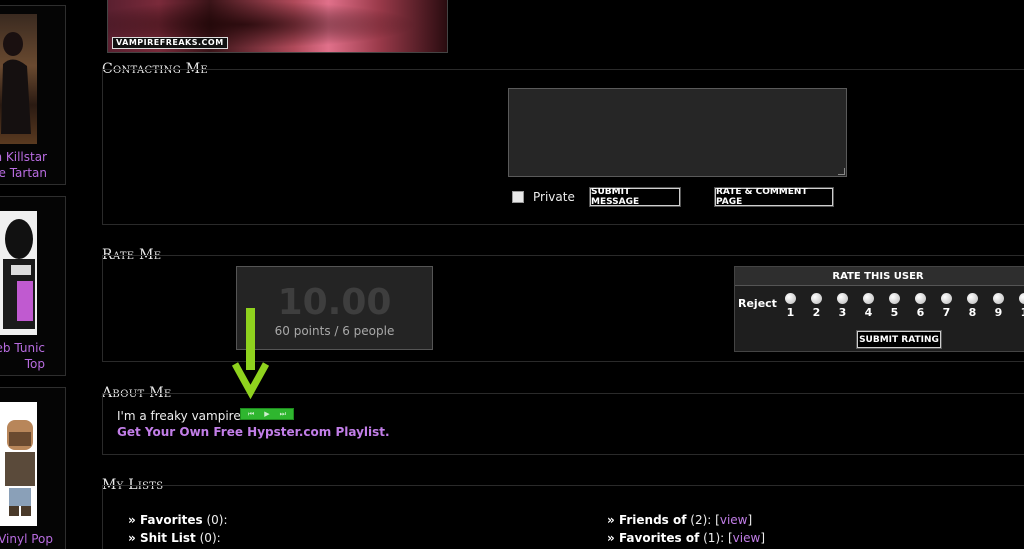 The width and height of the screenshot is (1024, 549). I want to click on hypster-player: ⏮ ▶ ⏭, so click(267, 414).